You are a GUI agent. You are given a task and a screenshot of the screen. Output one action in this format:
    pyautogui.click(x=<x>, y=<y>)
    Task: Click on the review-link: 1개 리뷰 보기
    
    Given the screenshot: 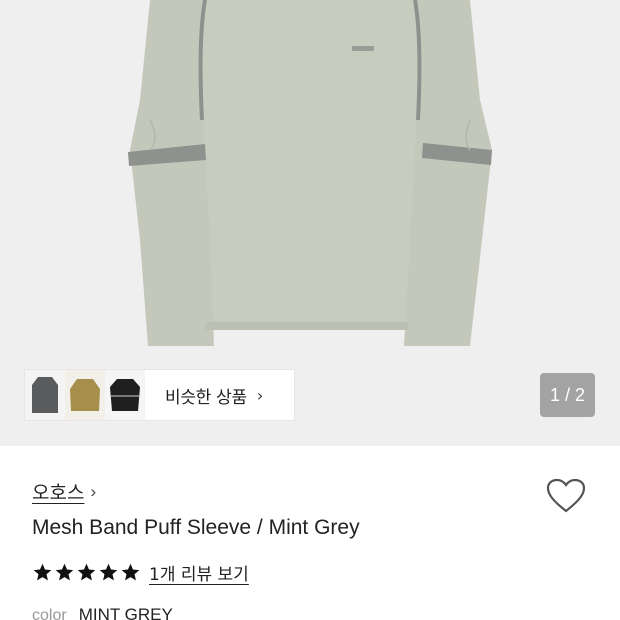 What is the action you would take?
    pyautogui.click(x=199, y=572)
    